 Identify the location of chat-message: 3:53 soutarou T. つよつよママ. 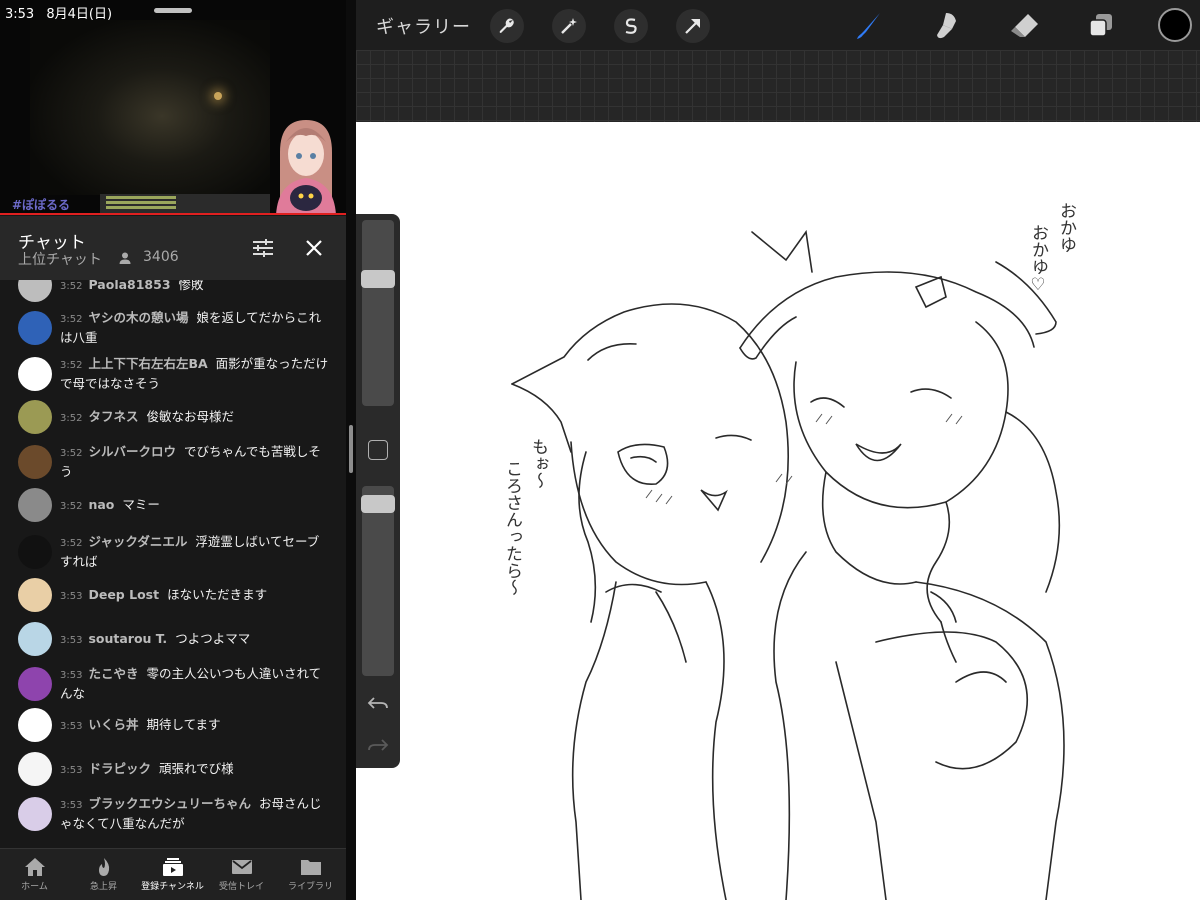
(173, 639).